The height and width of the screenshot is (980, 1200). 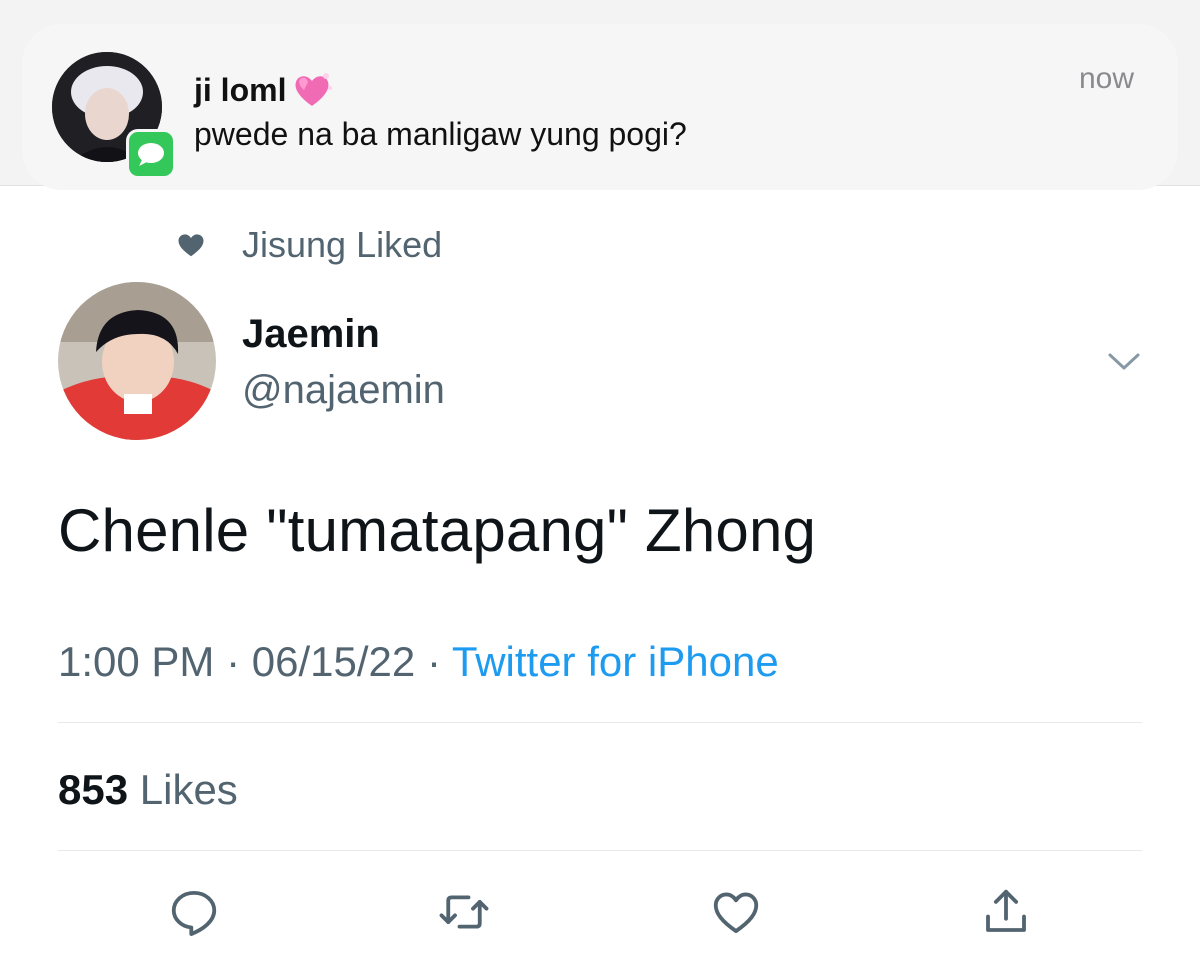 What do you see at coordinates (1124, 361) in the screenshot?
I see `chevron-down-icon` at bounding box center [1124, 361].